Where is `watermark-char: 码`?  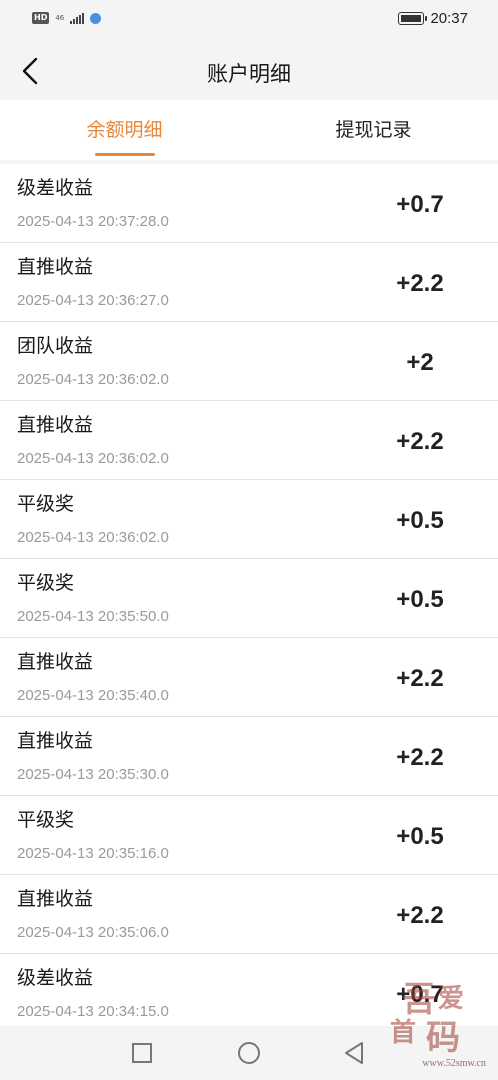 watermark-char: 码 is located at coordinates (443, 1038).